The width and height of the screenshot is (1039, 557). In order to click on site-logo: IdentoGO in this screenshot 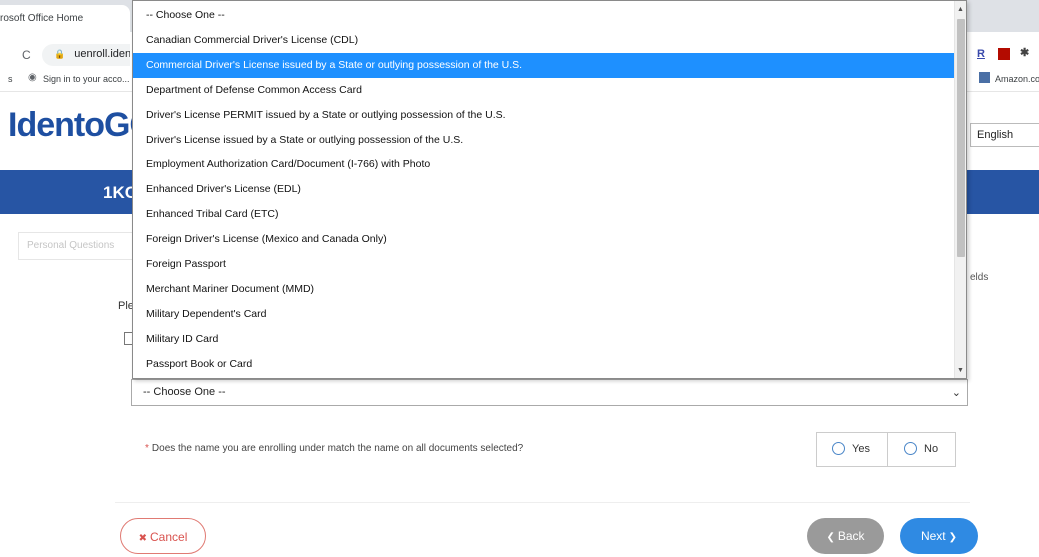, I will do `click(70, 125)`.